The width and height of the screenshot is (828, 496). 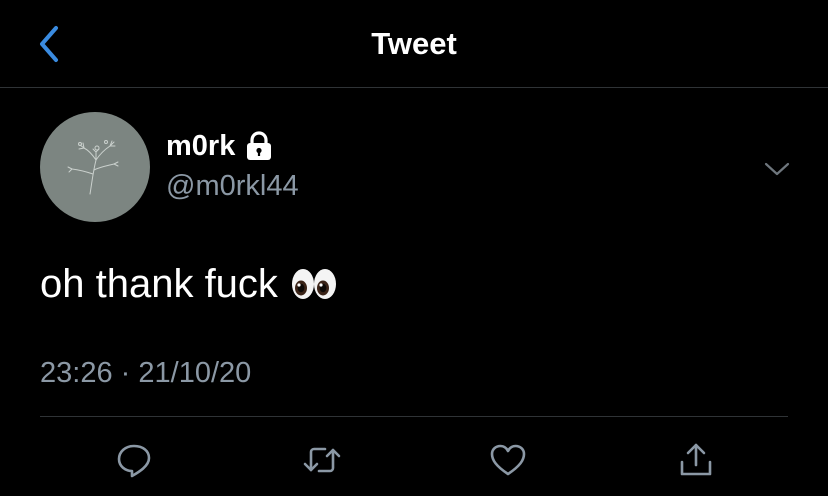 I want to click on reply-button, so click(x=134, y=460).